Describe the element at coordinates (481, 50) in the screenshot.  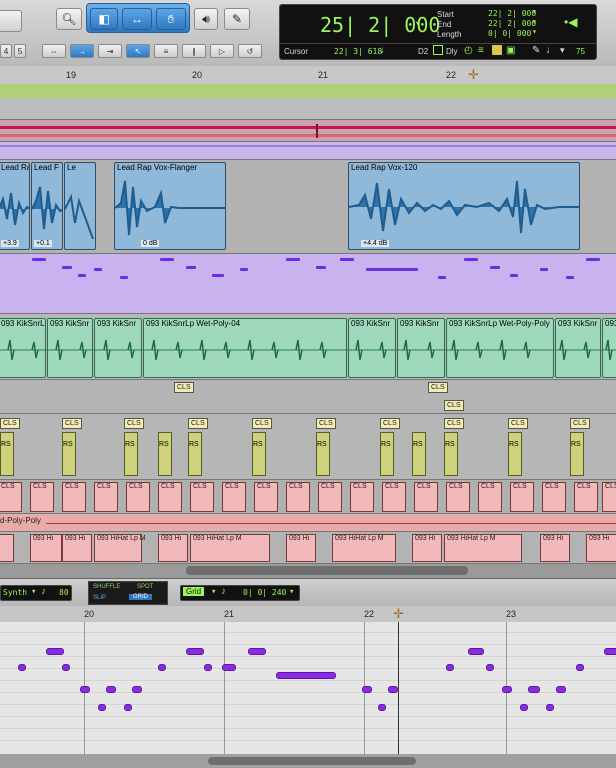
I see `metronome-icon: ≡` at that location.